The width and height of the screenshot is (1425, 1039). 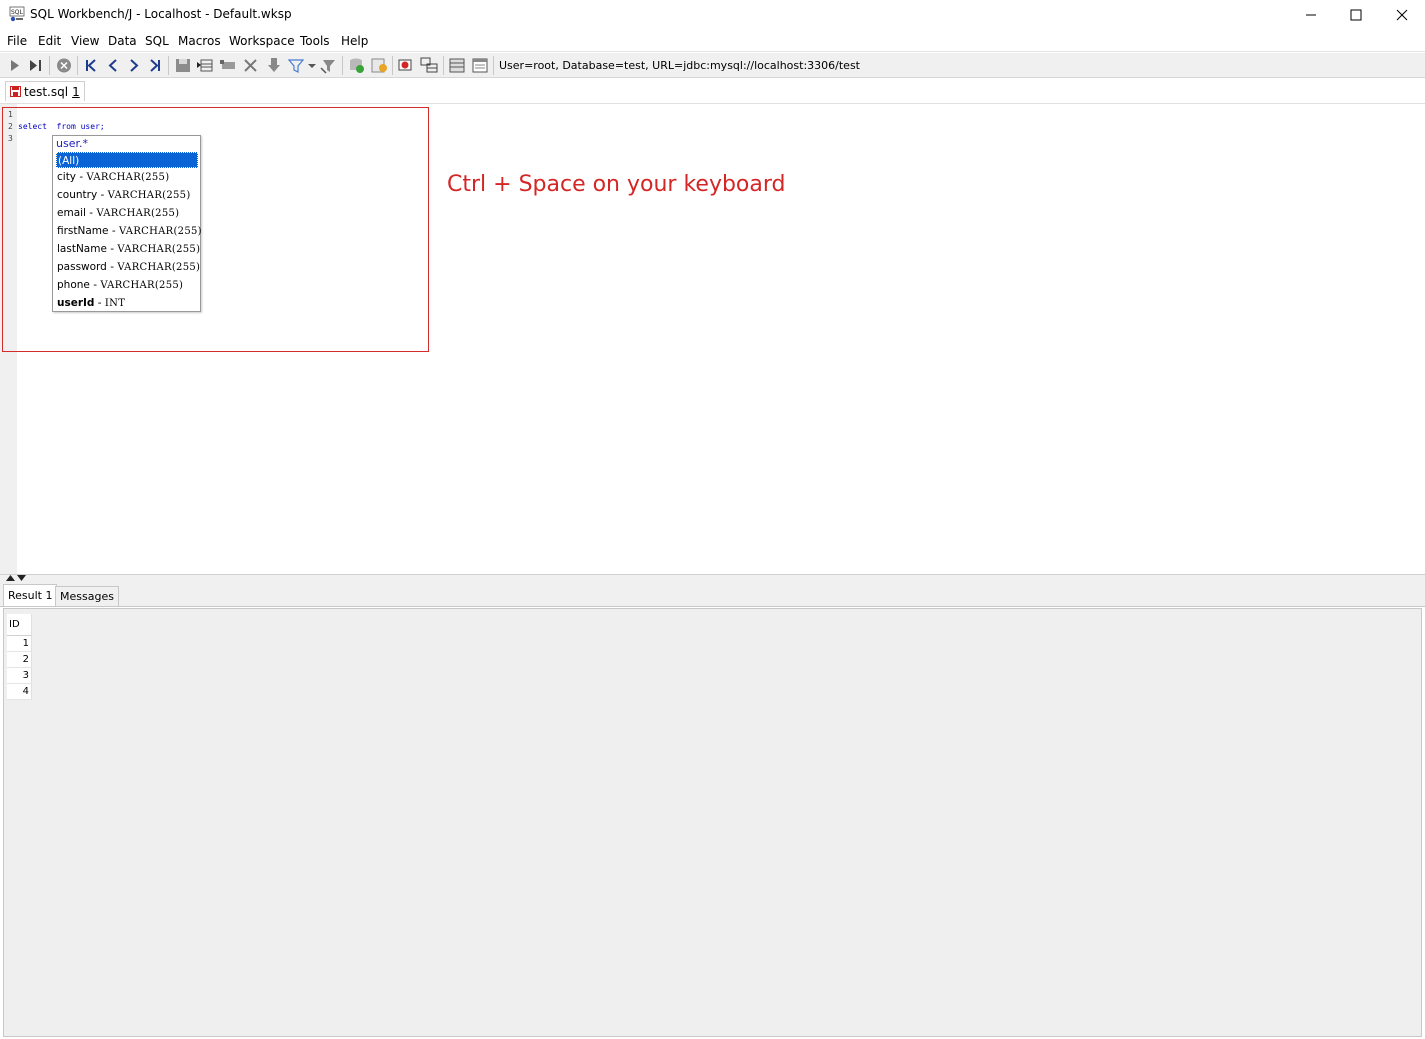 What do you see at coordinates (49, 41) in the screenshot?
I see `menu-edit: Edit` at bounding box center [49, 41].